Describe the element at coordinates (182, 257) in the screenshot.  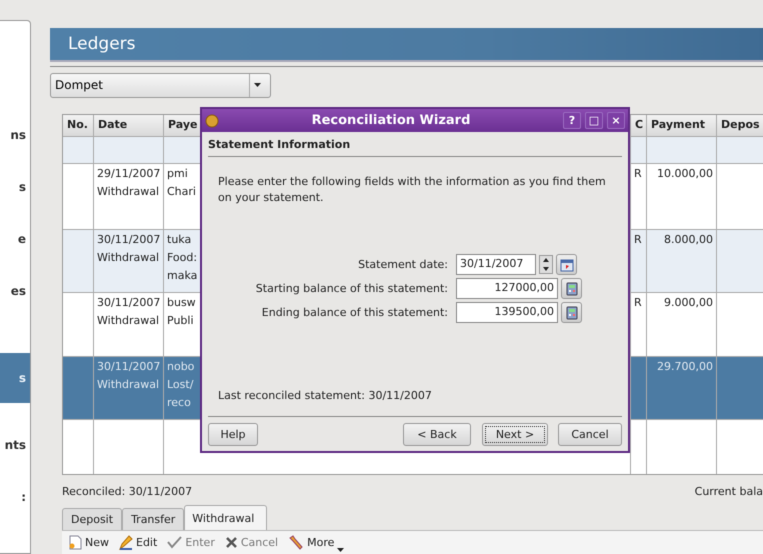
I see `table-cell: Food:` at that location.